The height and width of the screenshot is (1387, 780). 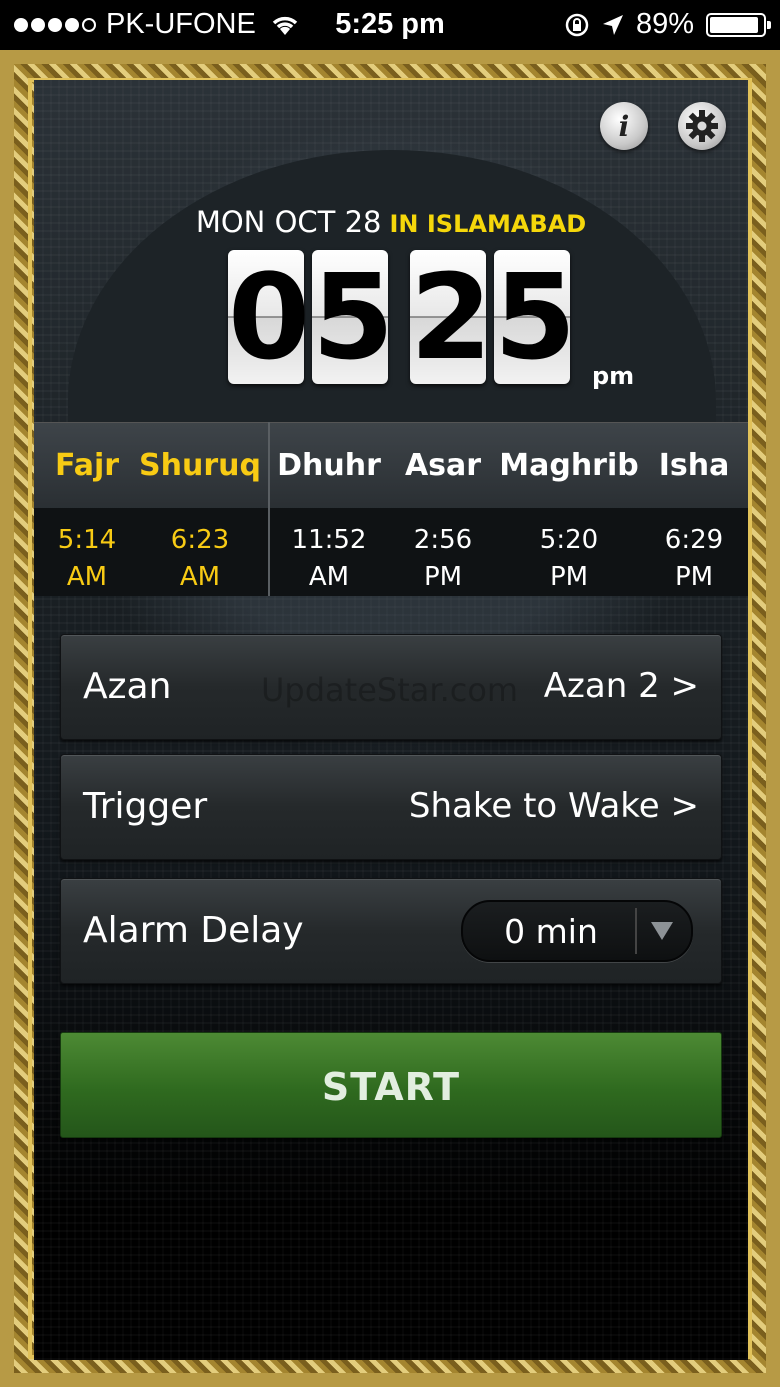 I want to click on prayer-time-value: 6:29, so click(x=694, y=540).